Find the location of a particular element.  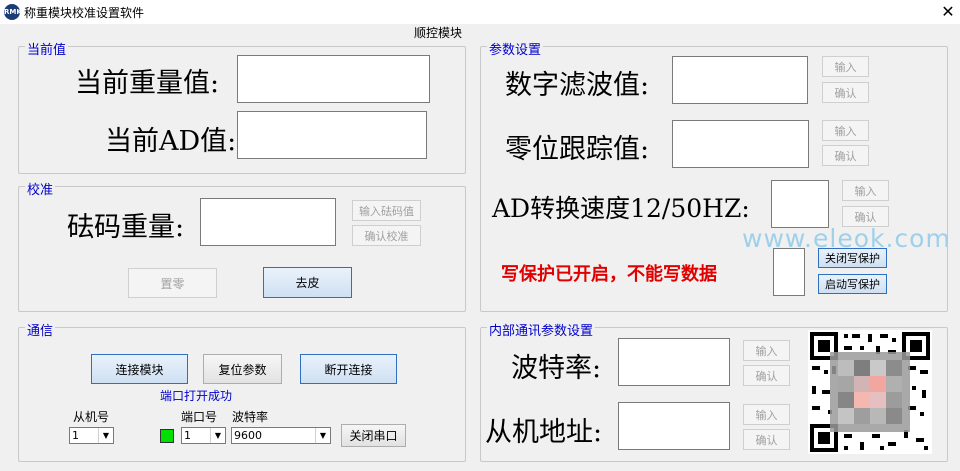

calibration-group: 校准 砝码重量: 输入砝码值 确认校准 置零 去皮 is located at coordinates (242, 245).